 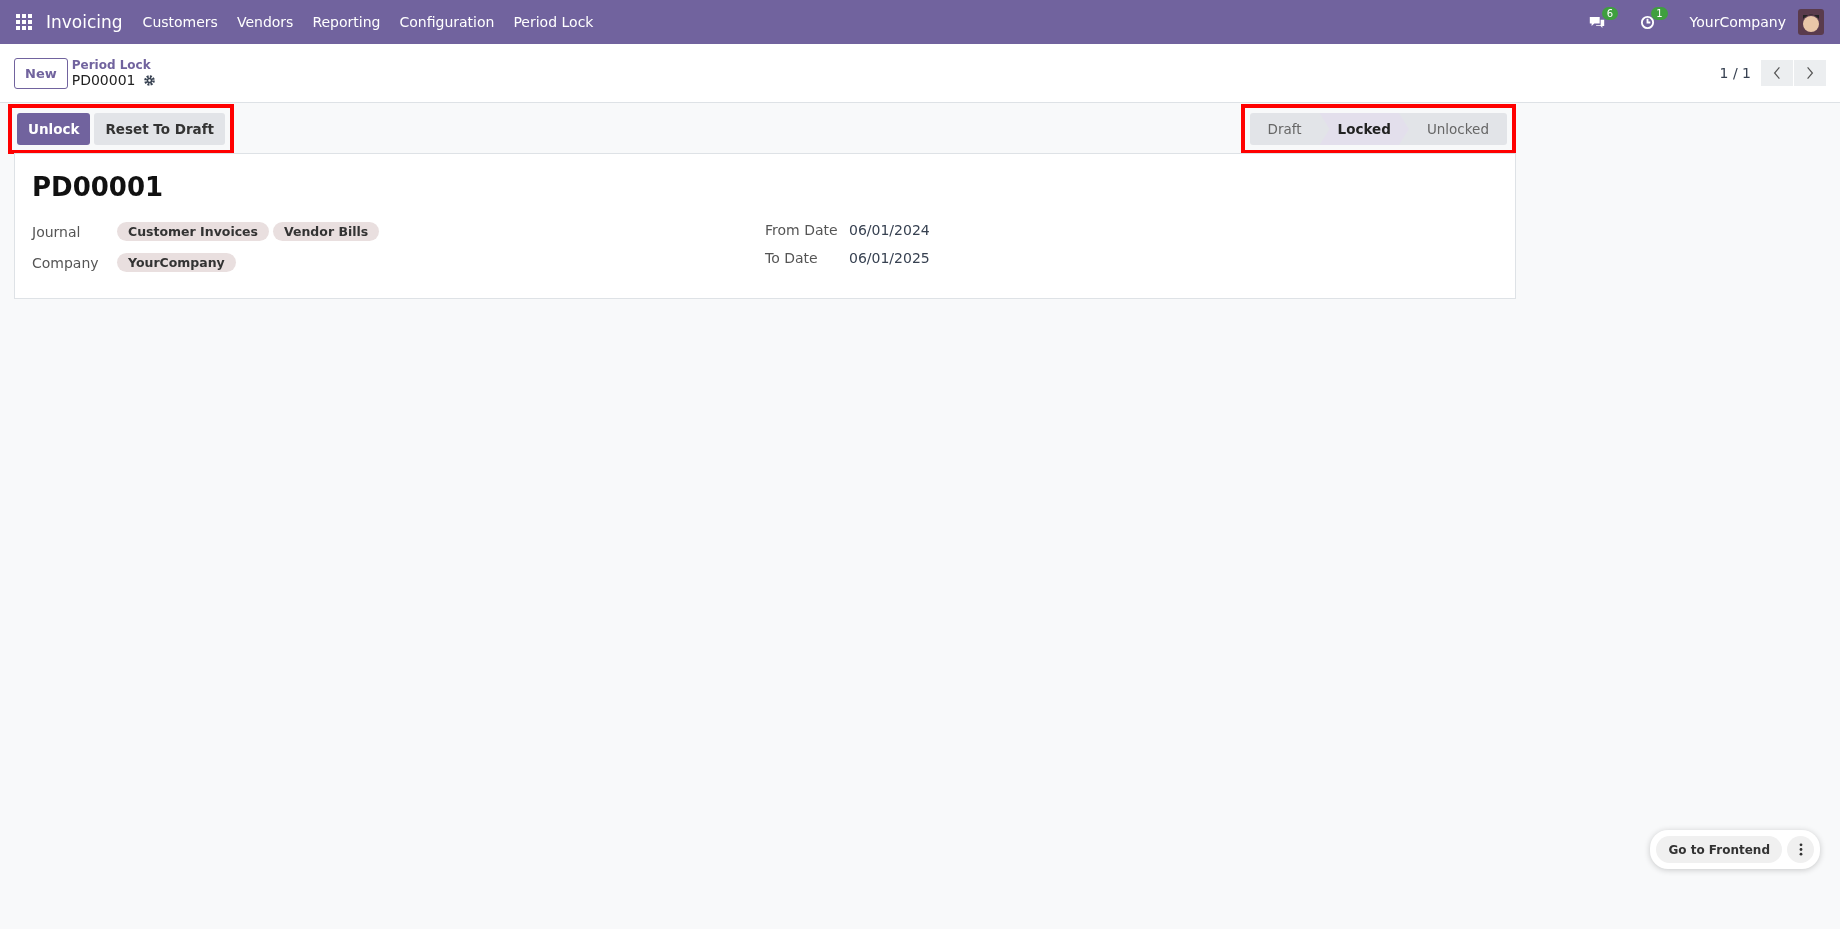 I want to click on new-button: New, so click(x=41, y=73).